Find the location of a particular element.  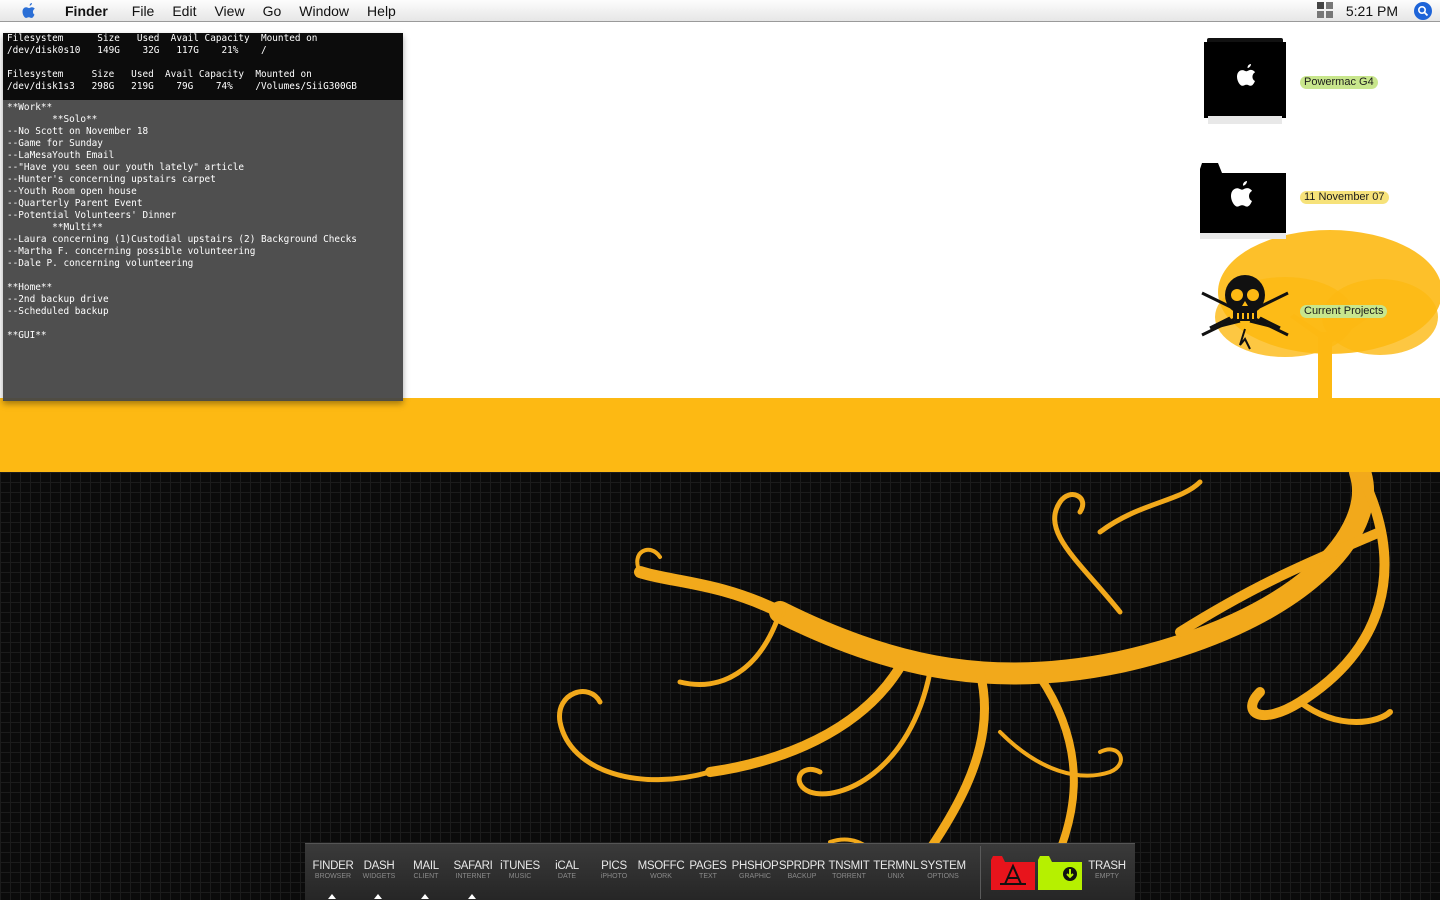

icon-label: Powermac G4 is located at coordinates (1339, 82).